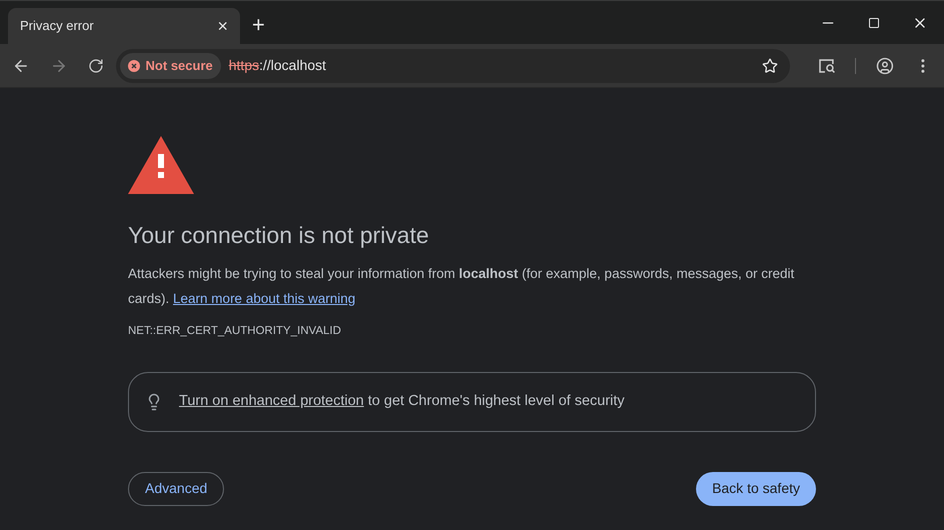 This screenshot has width=944, height=530. I want to click on error-code: NET::ERR_CERT_AUTHORITY_INVALID, so click(235, 331).